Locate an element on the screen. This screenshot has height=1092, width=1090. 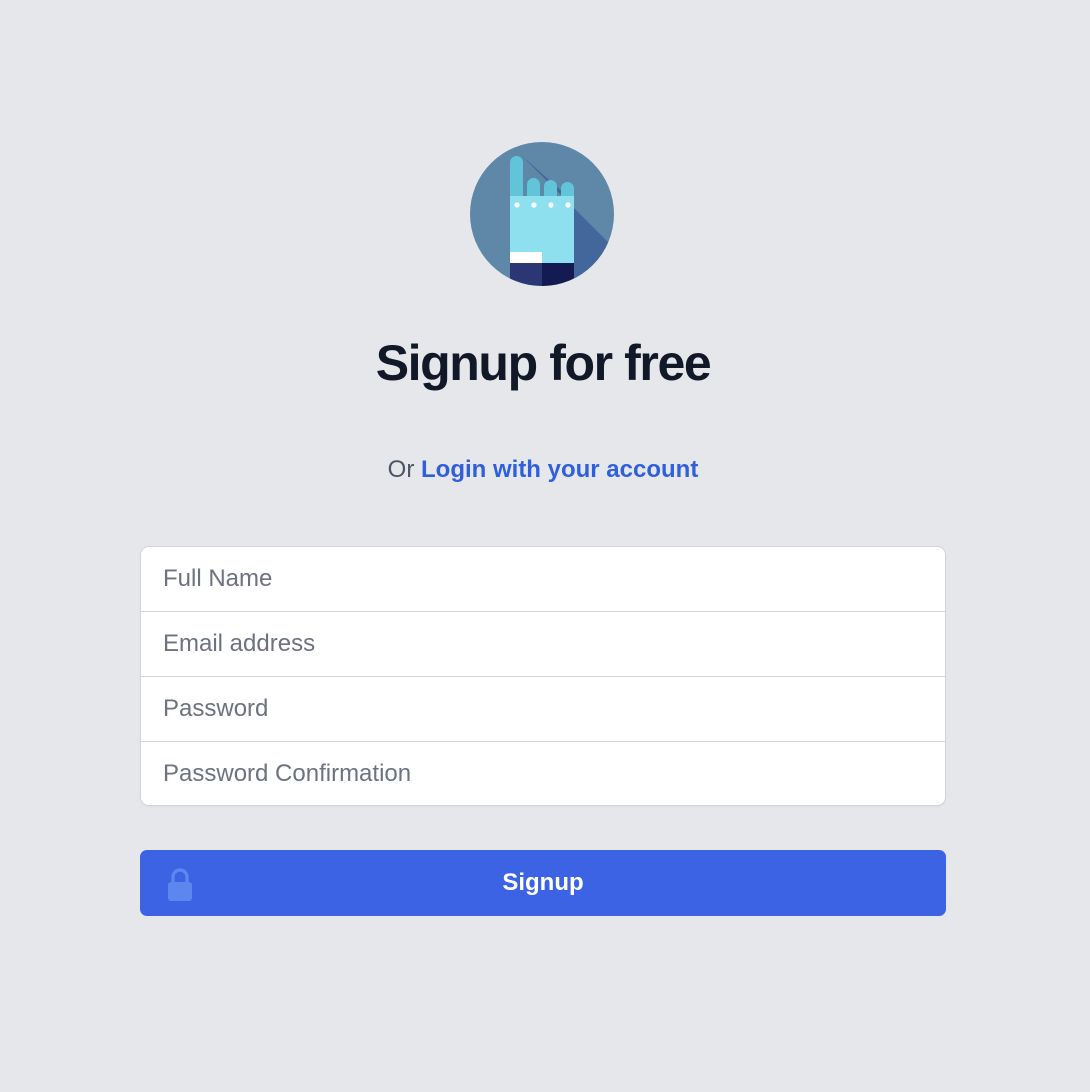
raised-hand-index-finger-icon is located at coordinates (542, 214).